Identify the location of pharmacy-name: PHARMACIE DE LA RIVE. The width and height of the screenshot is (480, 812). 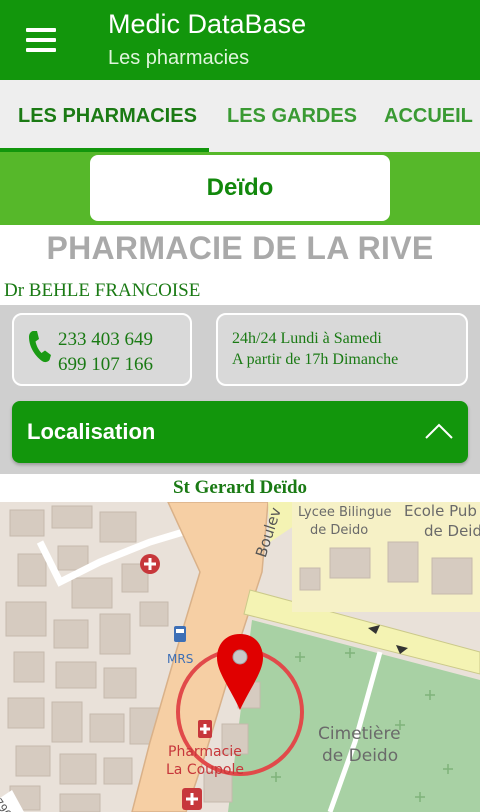
(240, 248).